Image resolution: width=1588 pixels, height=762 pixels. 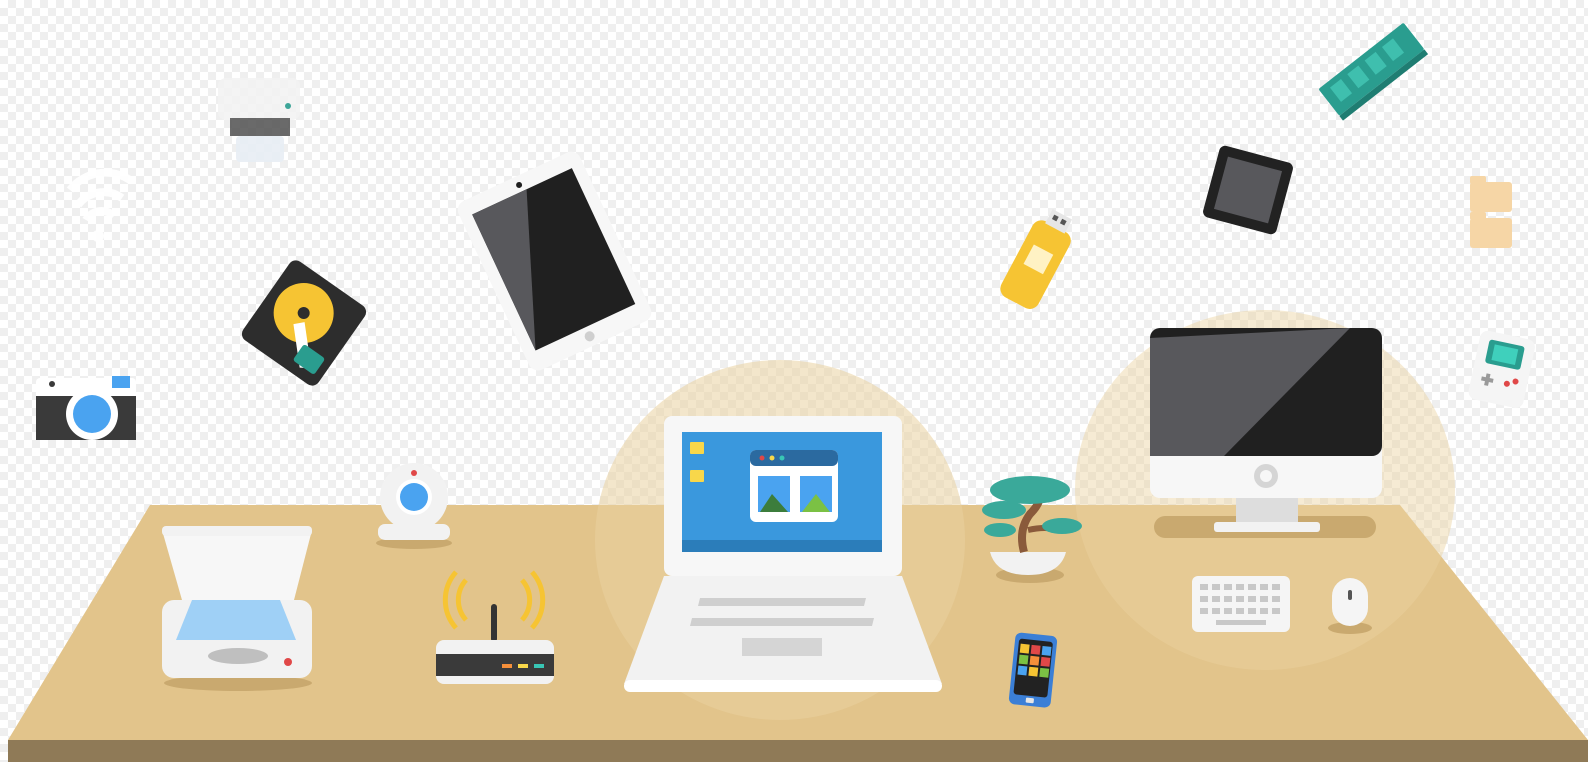 What do you see at coordinates (783, 554) in the screenshot?
I see `laptop-icon` at bounding box center [783, 554].